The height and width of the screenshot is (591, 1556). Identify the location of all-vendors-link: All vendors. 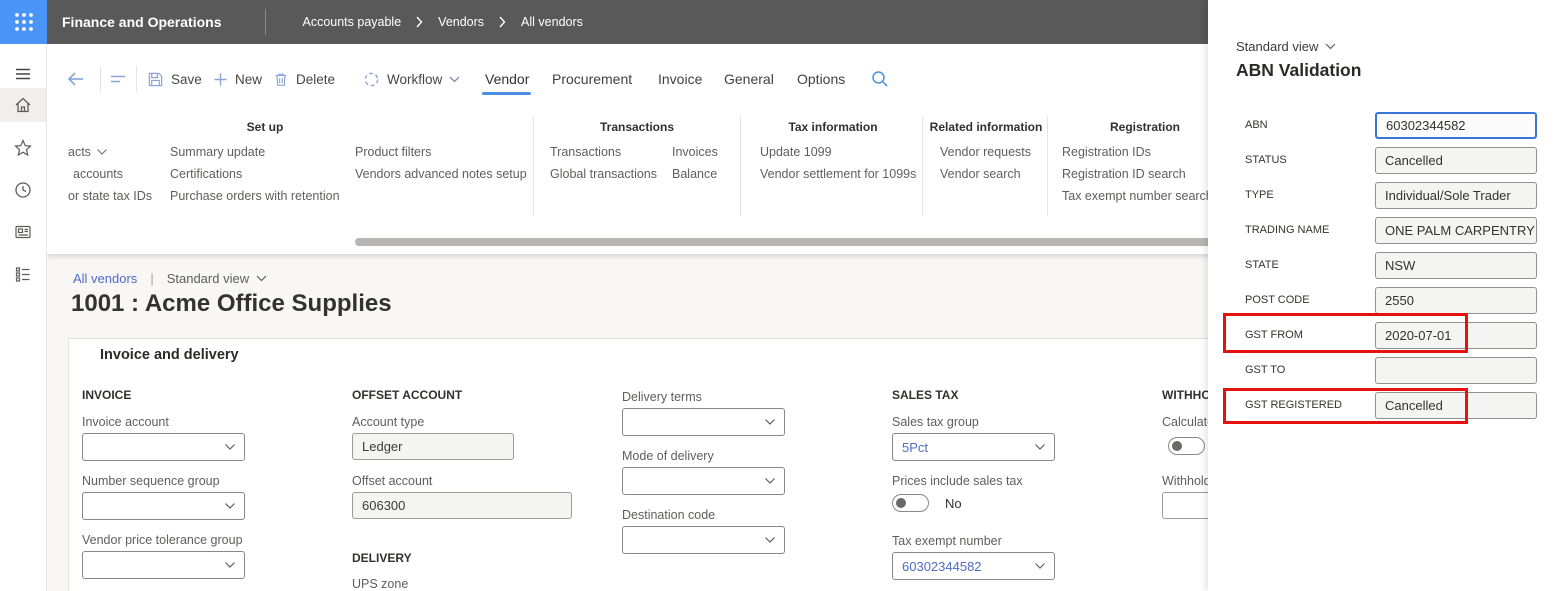
(105, 278).